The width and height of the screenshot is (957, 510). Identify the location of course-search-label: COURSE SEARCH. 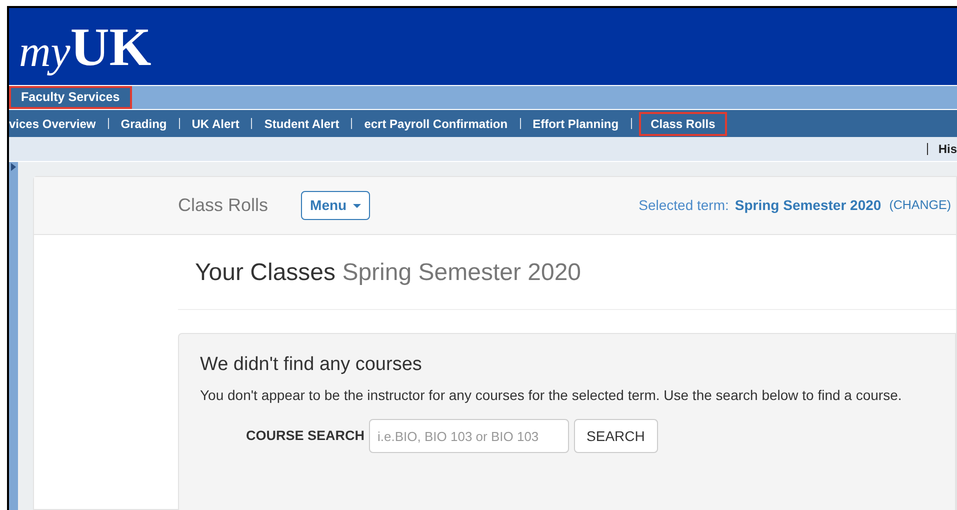
(305, 435).